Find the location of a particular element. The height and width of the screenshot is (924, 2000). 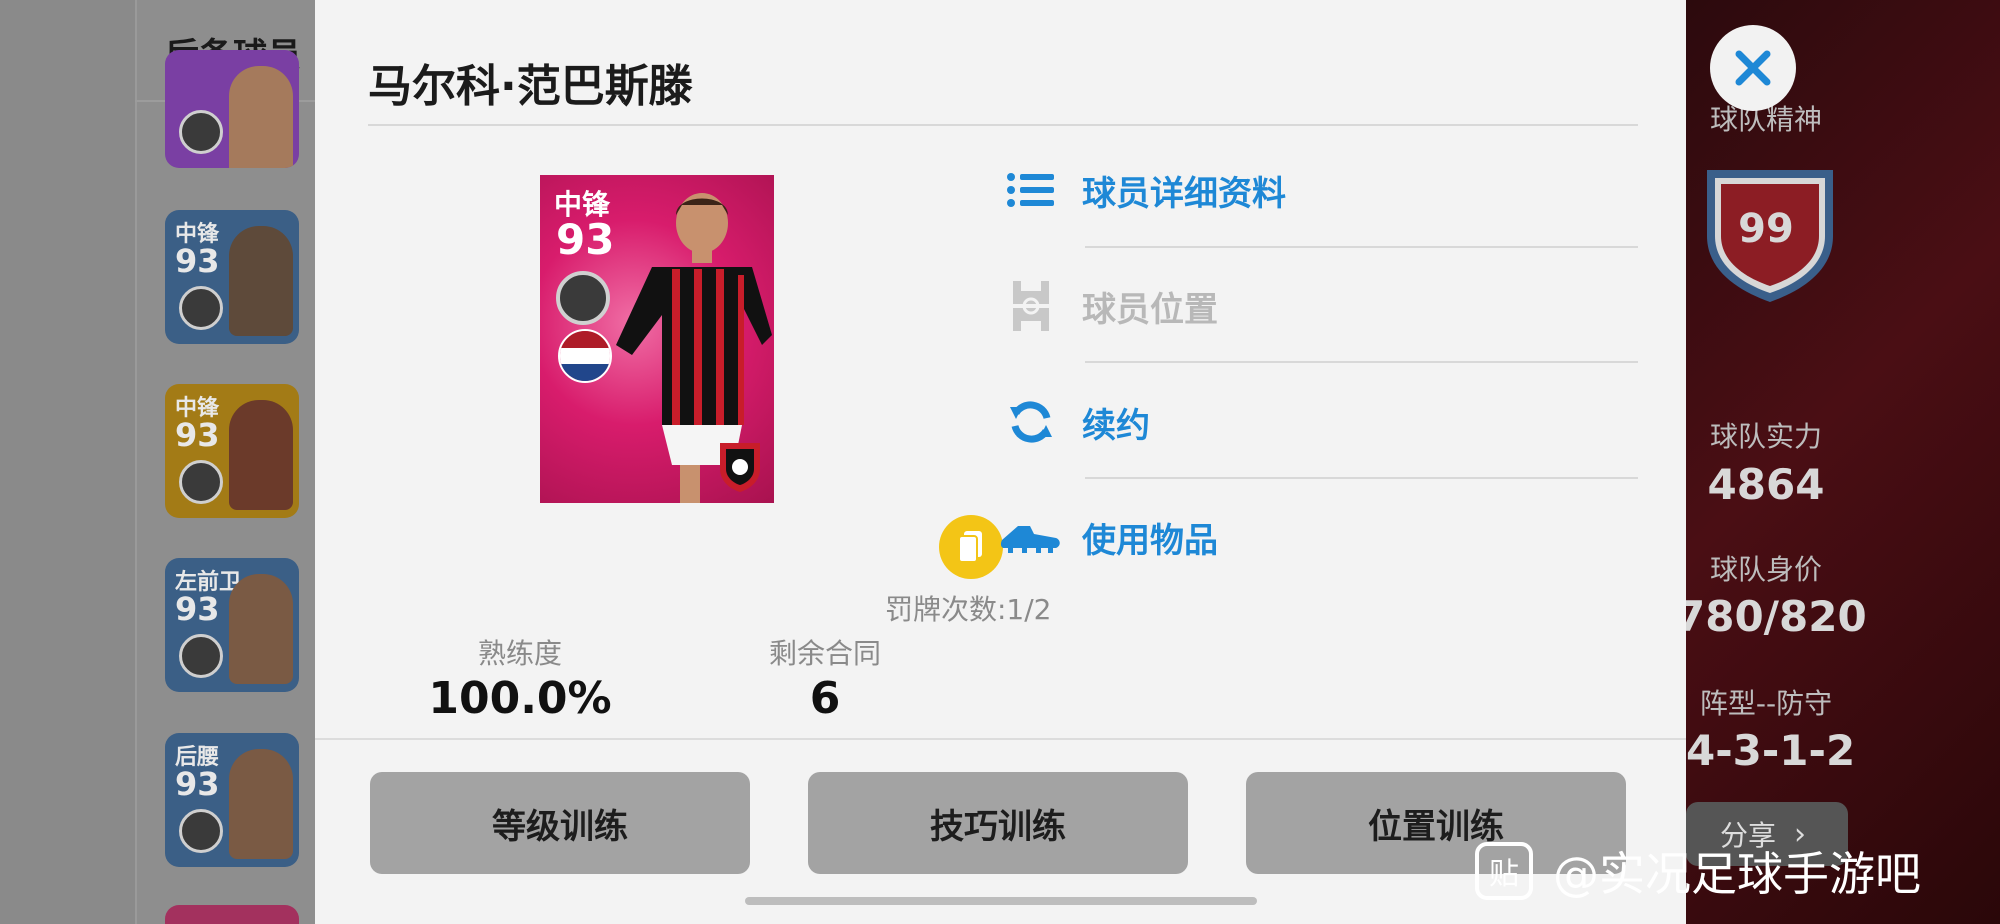

menu-use-item: 使用物品 is located at coordinates (1109, 537).